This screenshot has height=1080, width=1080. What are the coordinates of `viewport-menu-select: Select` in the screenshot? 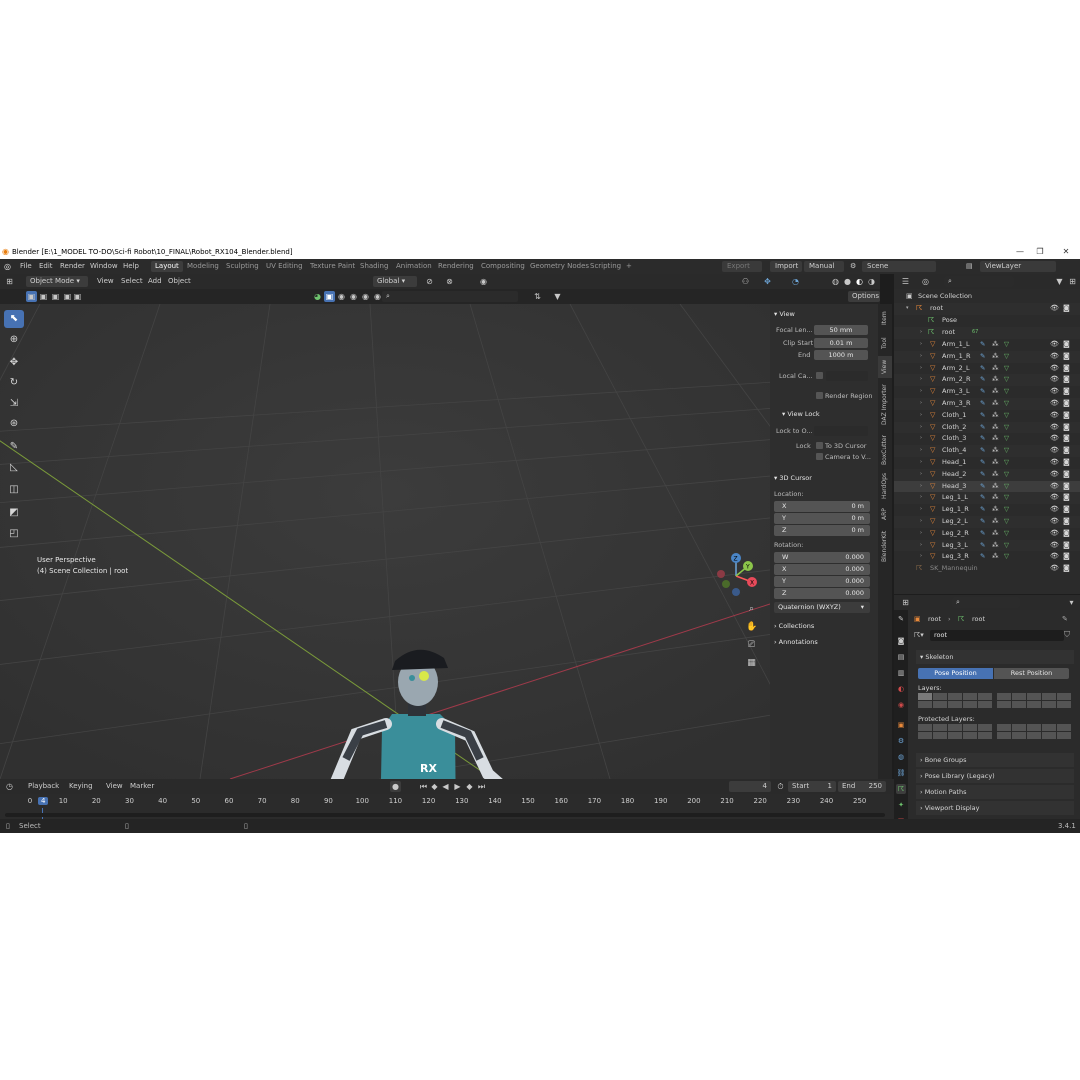 It's located at (132, 281).